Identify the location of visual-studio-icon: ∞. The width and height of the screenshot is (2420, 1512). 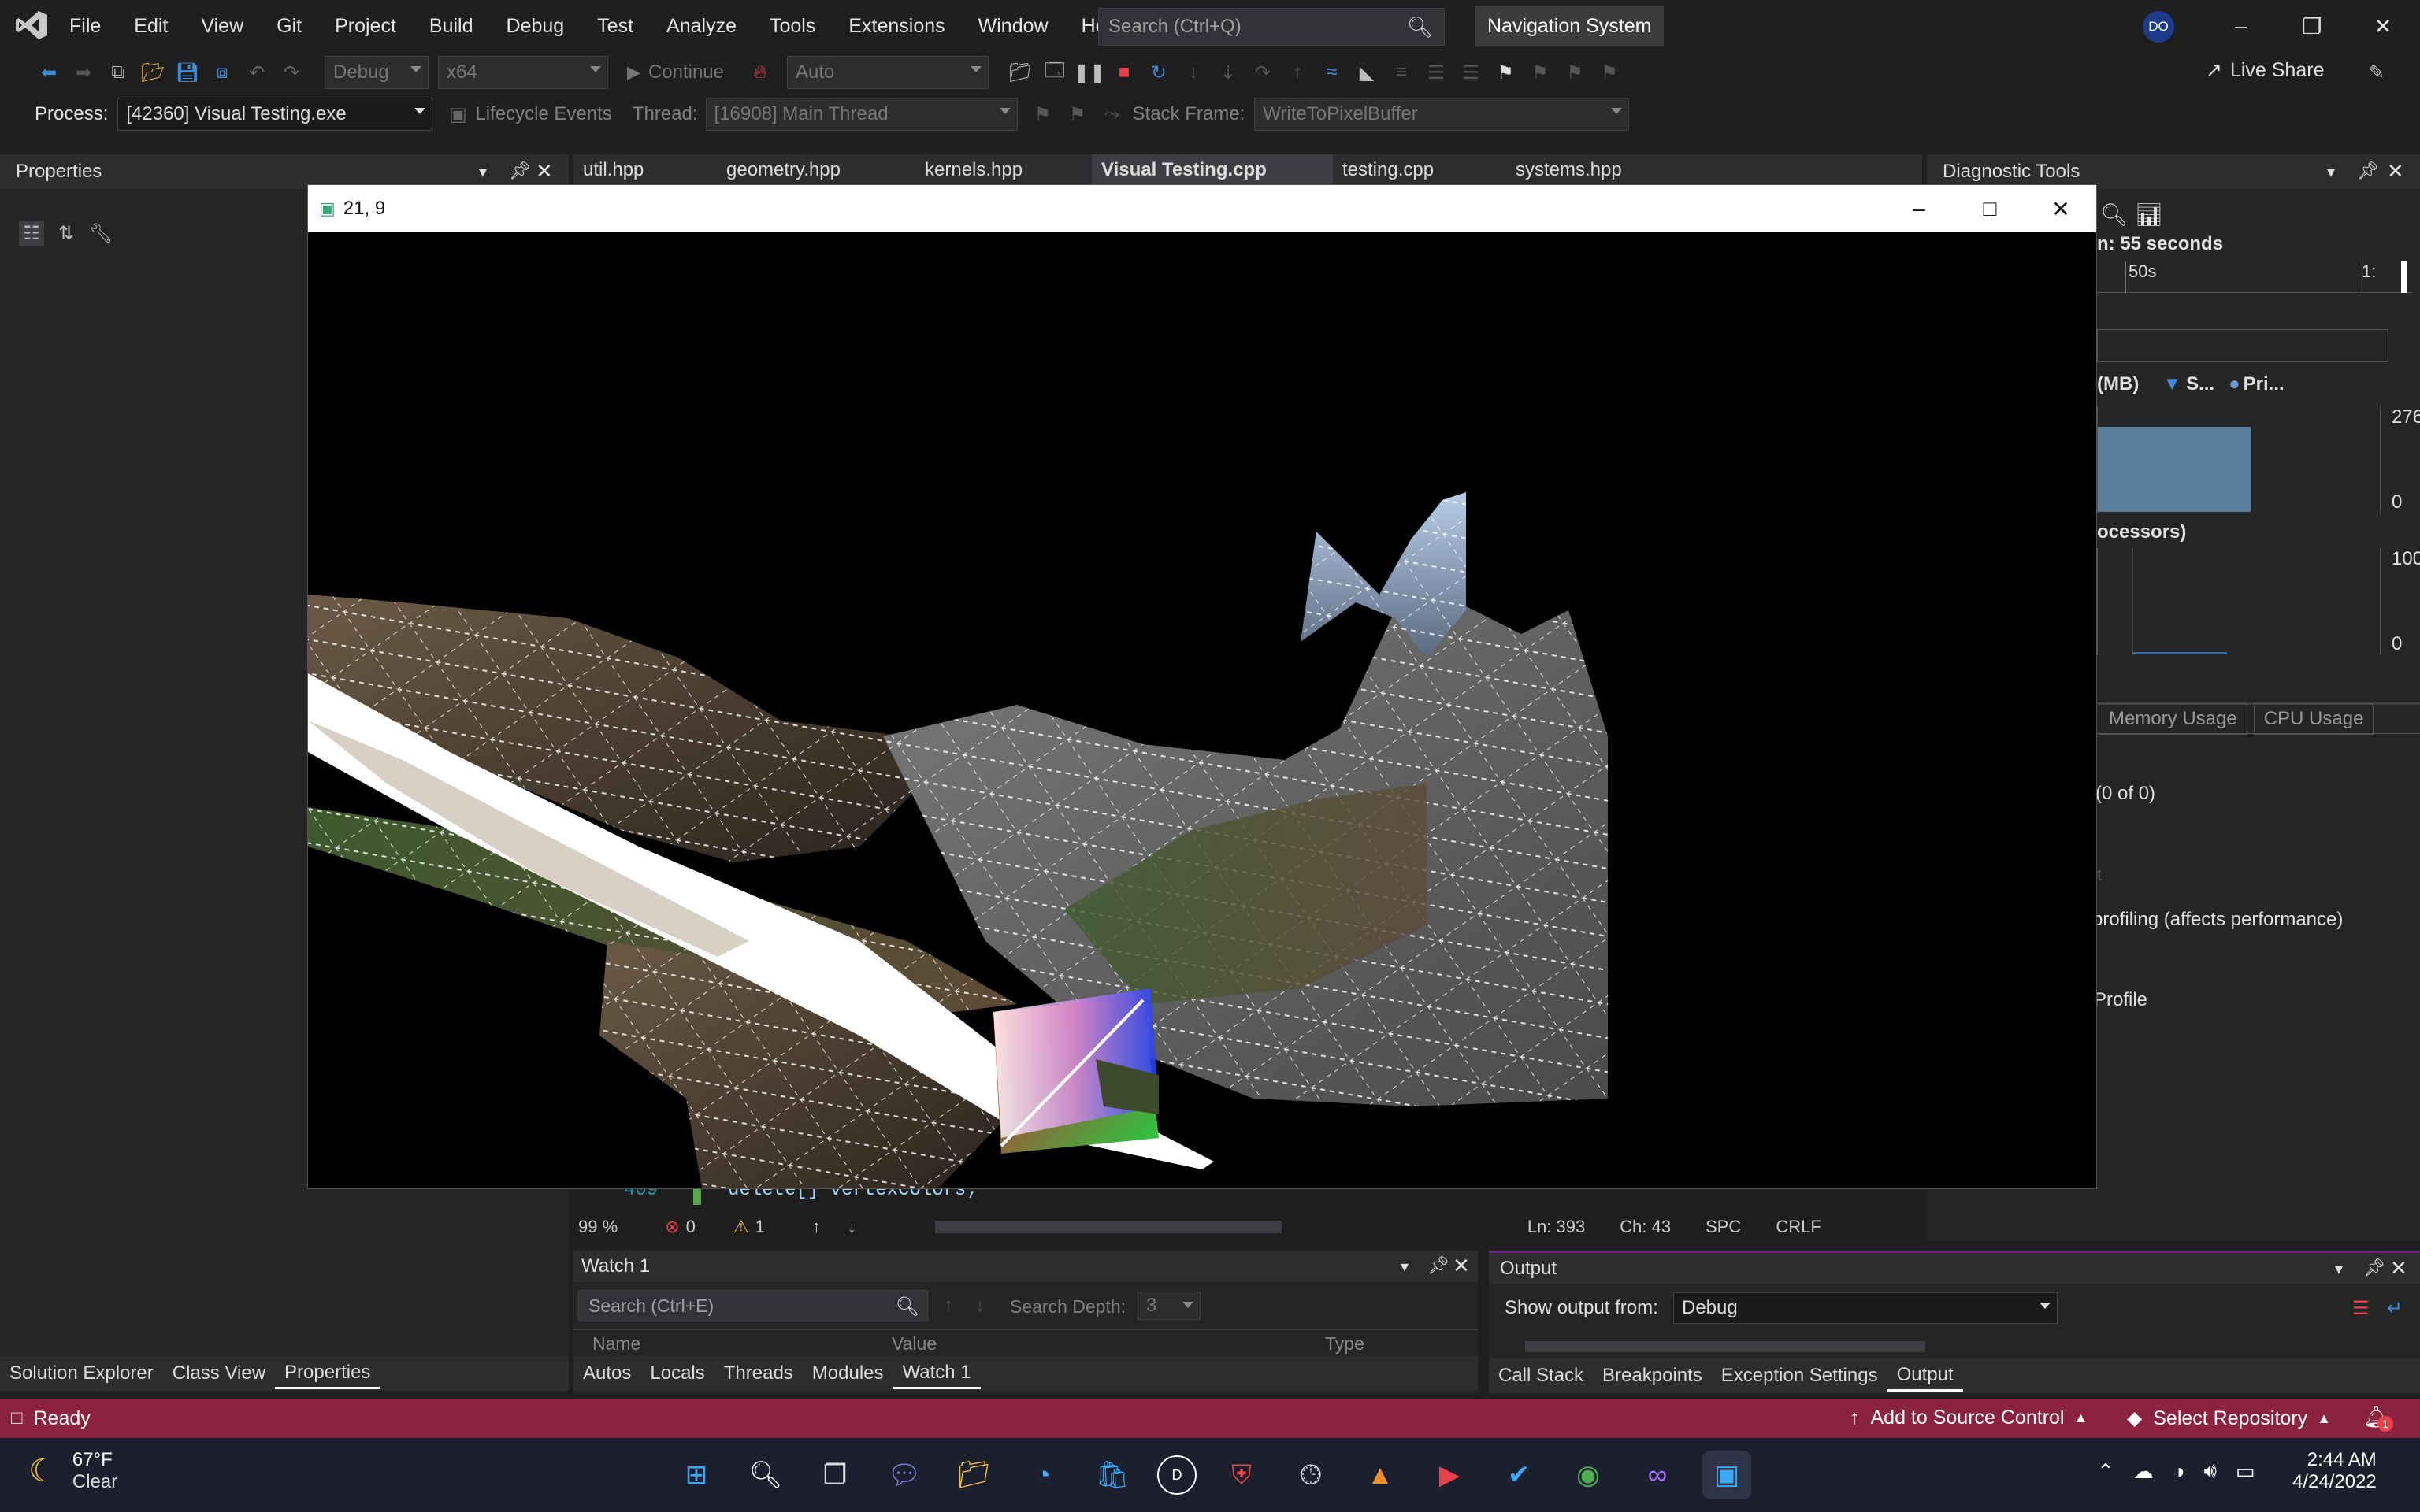
(1658, 1475).